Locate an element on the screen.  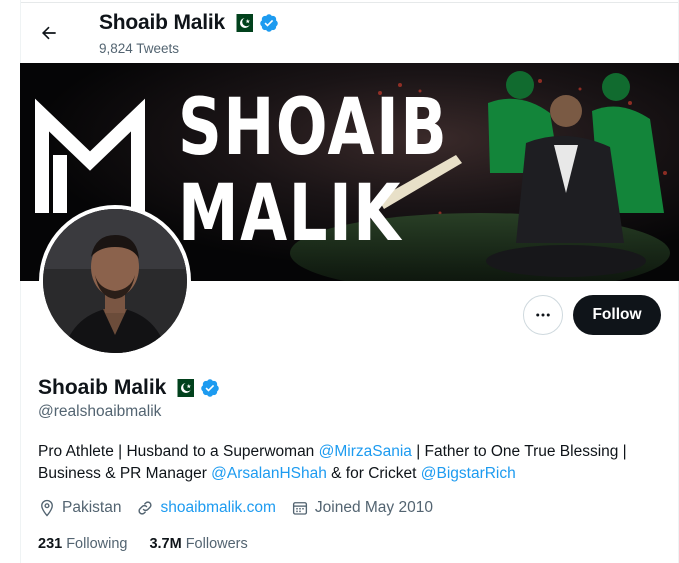
followers-count: 3.7M is located at coordinates (165, 544).